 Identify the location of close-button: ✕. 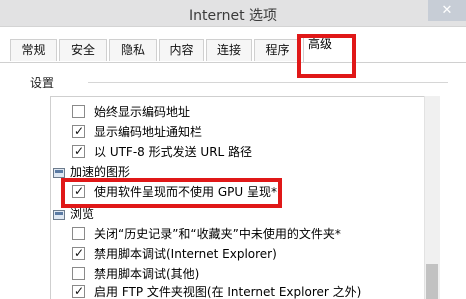
(447, 10).